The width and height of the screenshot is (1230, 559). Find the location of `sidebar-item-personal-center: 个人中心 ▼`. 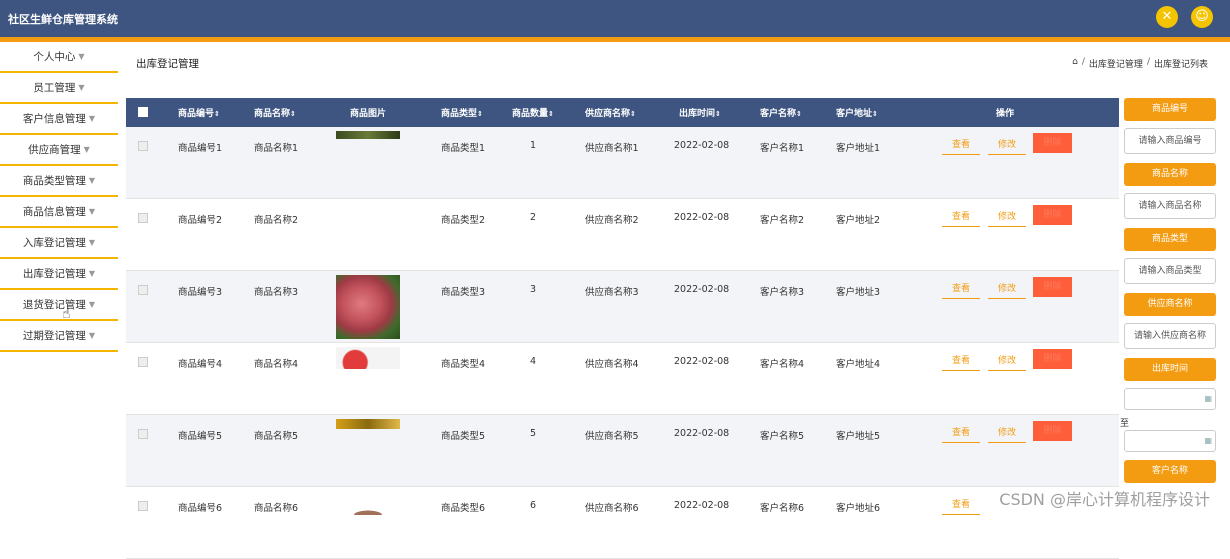

sidebar-item-personal-center: 个人中心 ▼ is located at coordinates (59, 57).